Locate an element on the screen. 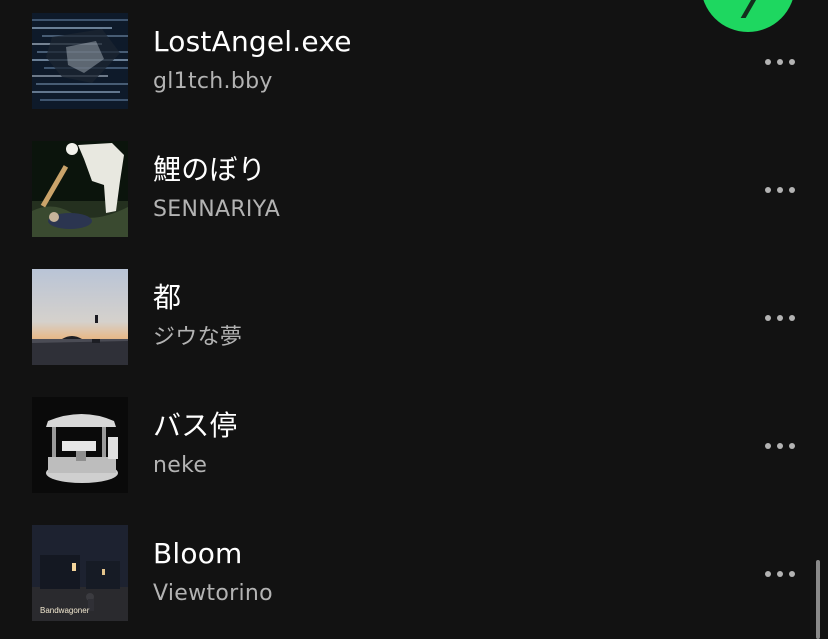 This screenshot has height=639, width=828. track-artist: gl1tch.bby is located at coordinates (213, 82).